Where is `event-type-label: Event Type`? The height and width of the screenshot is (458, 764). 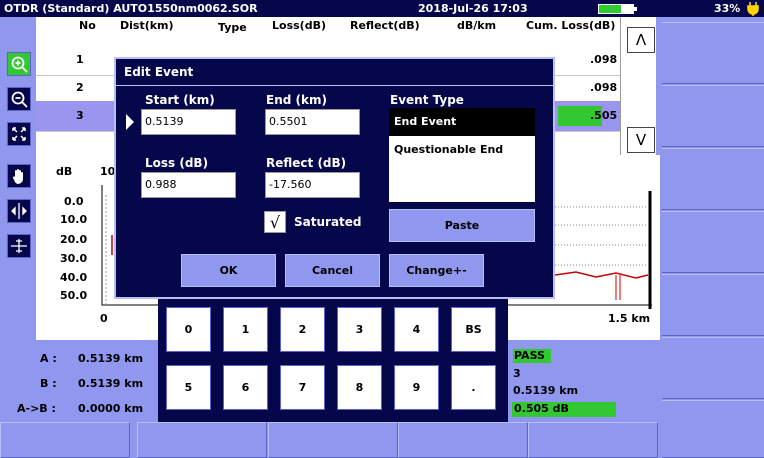 event-type-label: Event Type is located at coordinates (427, 100).